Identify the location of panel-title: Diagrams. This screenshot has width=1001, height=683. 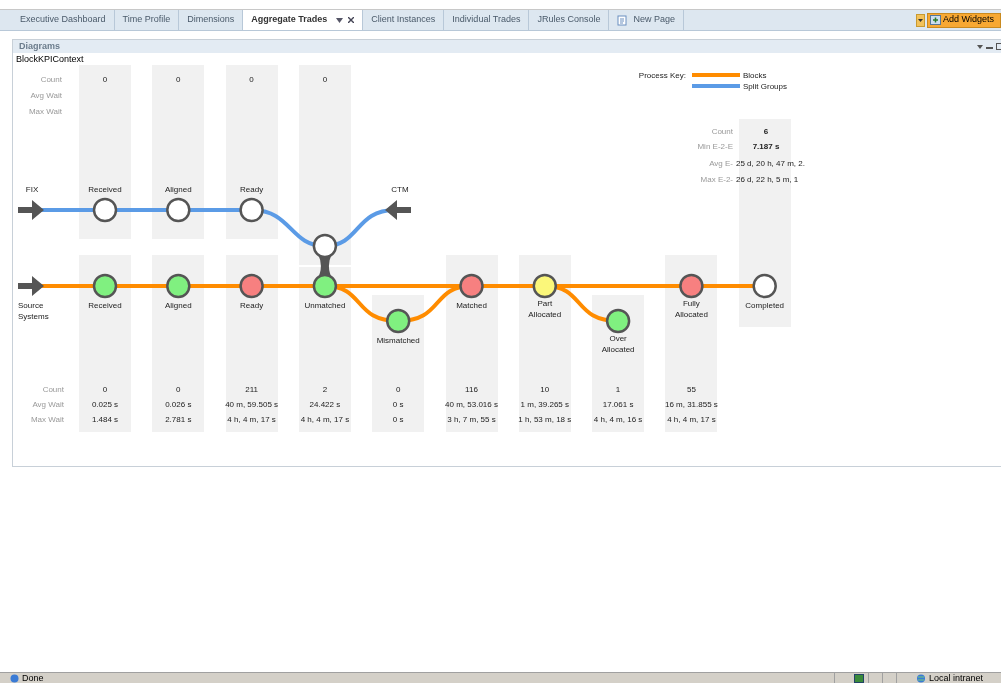
(40, 46).